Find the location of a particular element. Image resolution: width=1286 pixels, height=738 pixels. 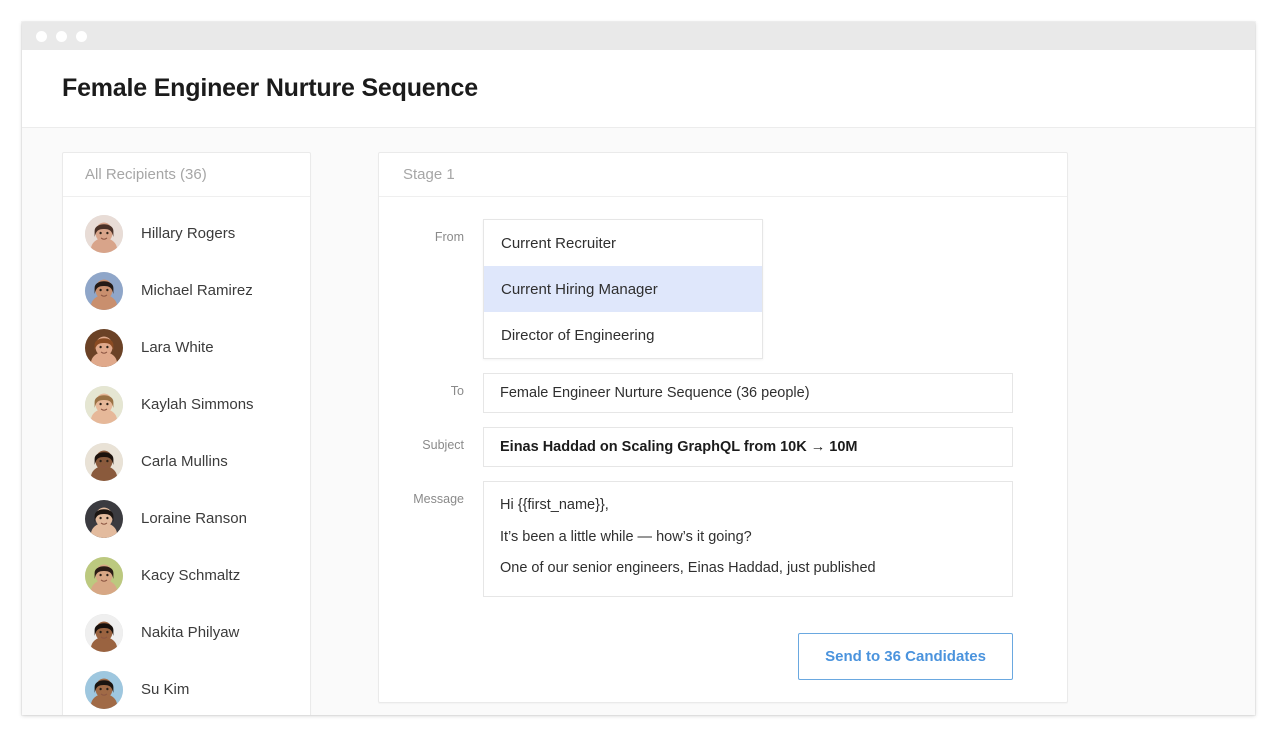

recipient-row: Kacy Schmaltz is located at coordinates (186, 575).